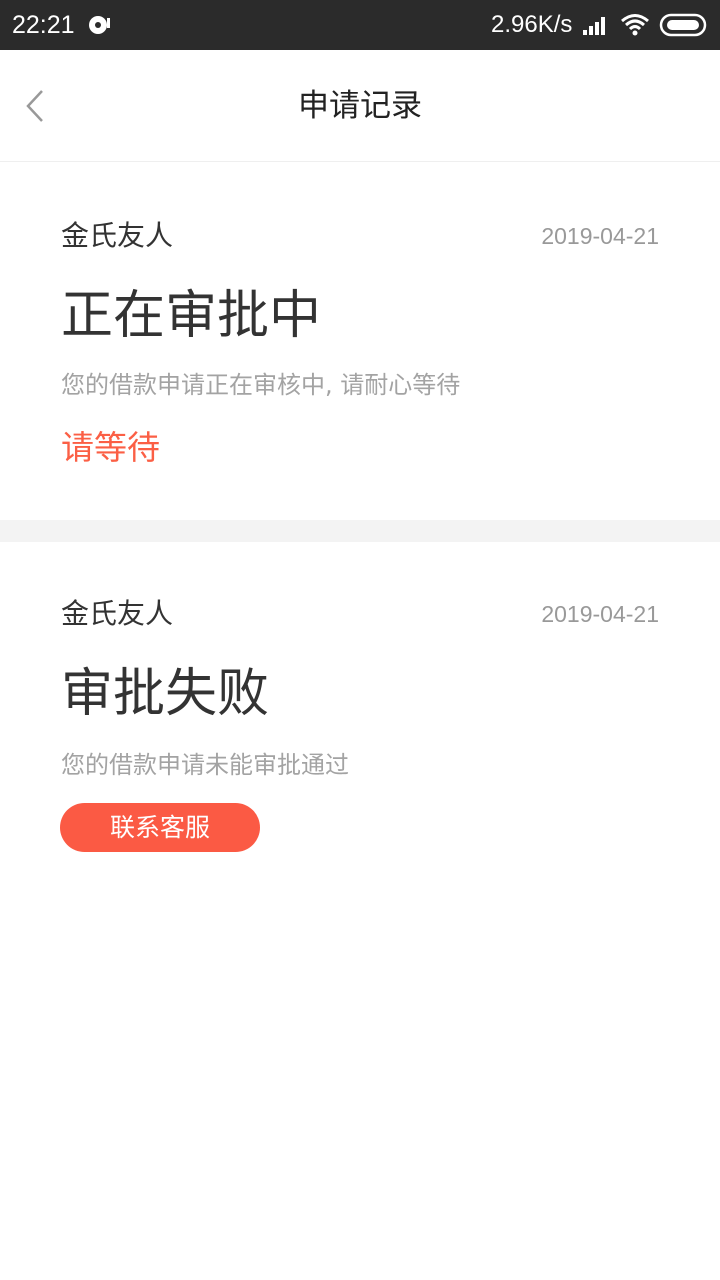  What do you see at coordinates (160, 827) in the screenshot?
I see `contact-service-button: 联系客服` at bounding box center [160, 827].